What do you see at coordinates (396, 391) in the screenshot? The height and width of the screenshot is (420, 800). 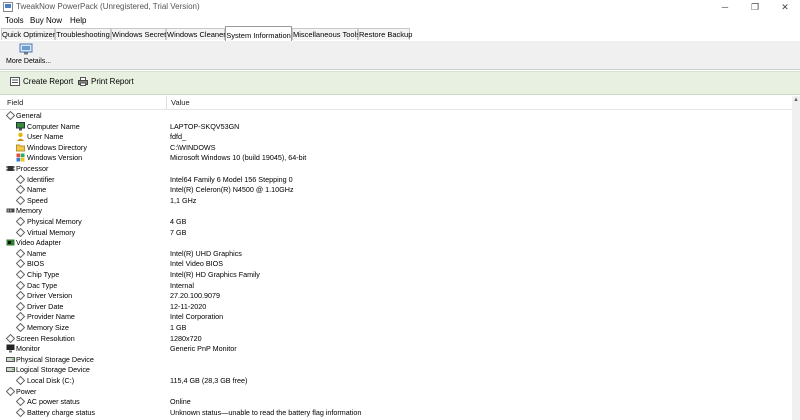 I see `tree-group-row: Power` at bounding box center [396, 391].